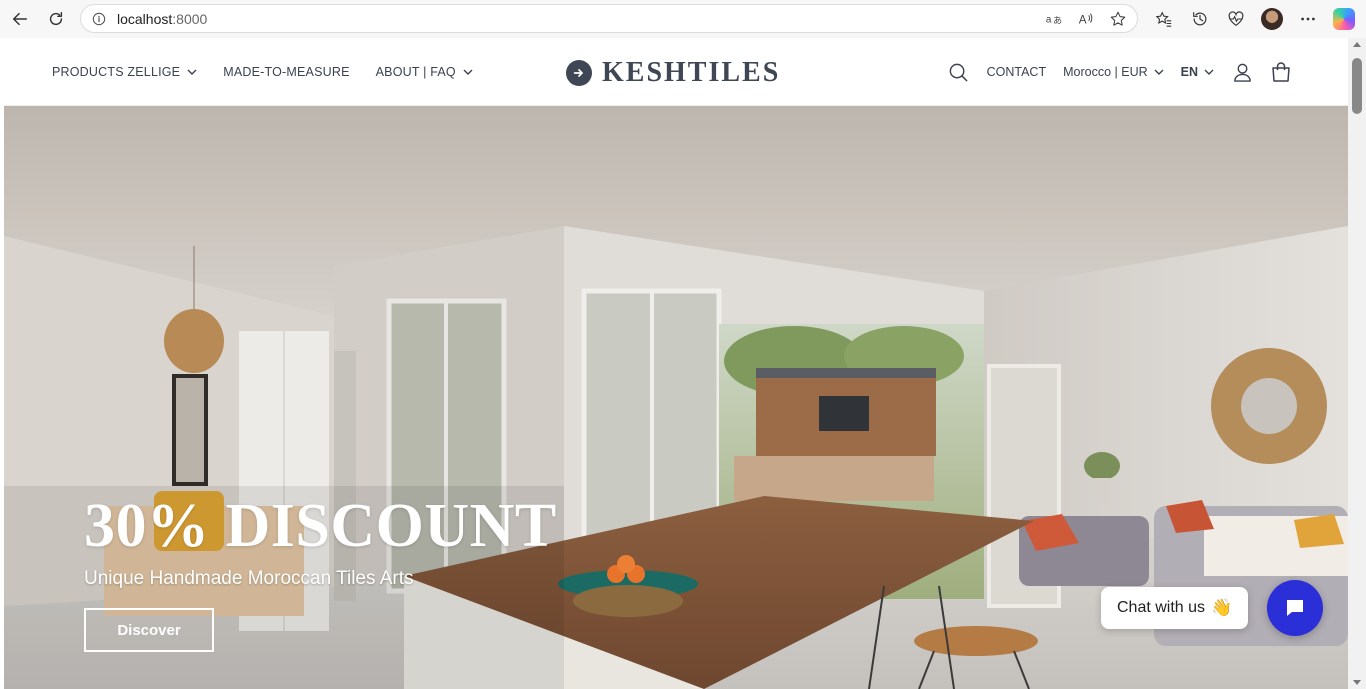 This screenshot has width=1366, height=689. I want to click on svg-text: a, so click(1049, 20).